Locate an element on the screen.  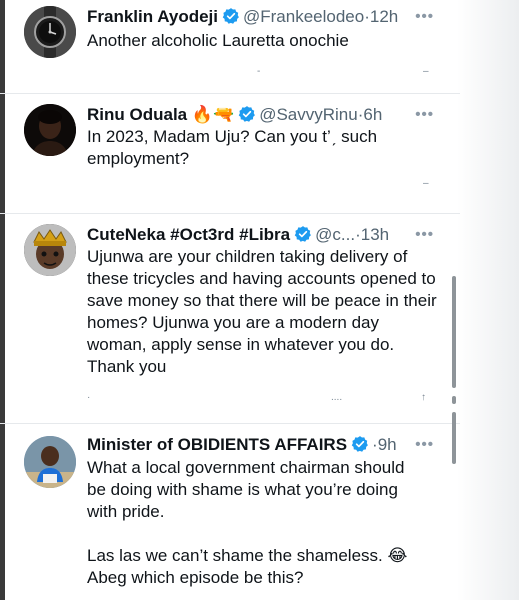
tweet-text-line: In 2023, Madam Uju? Can you t’ˏ such is located at coordinates (232, 136).